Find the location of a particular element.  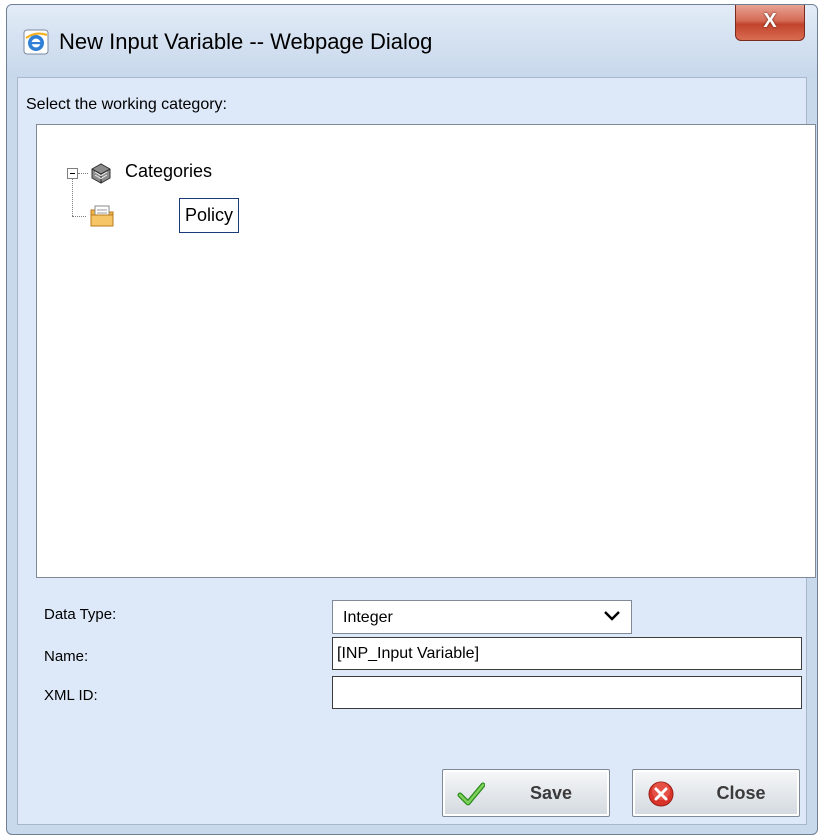

close-button-label: Close is located at coordinates (741, 793).